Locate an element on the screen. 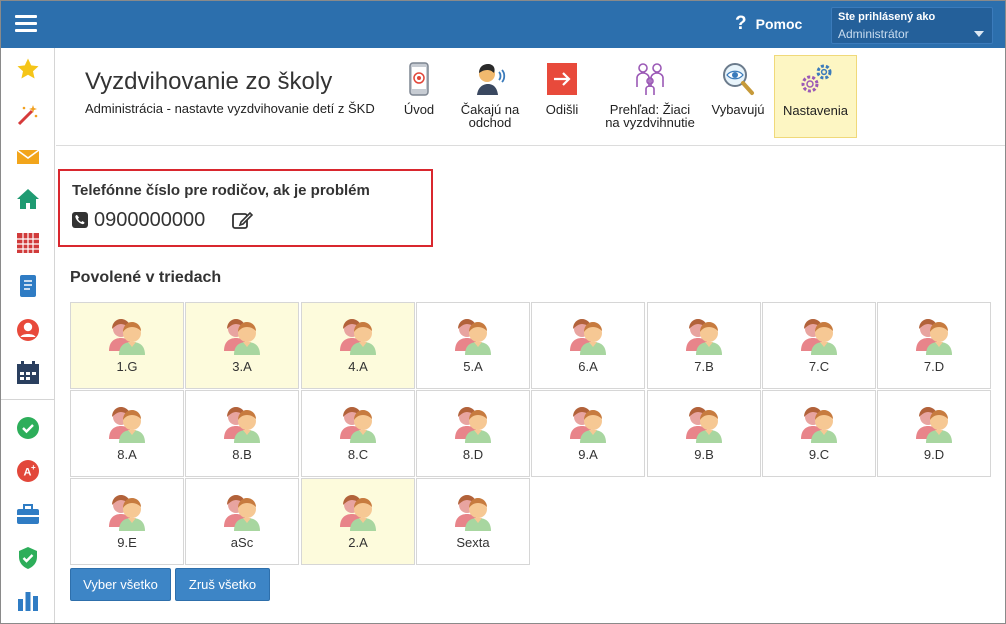  class-tile-8-a: 8.A is located at coordinates (127, 433).